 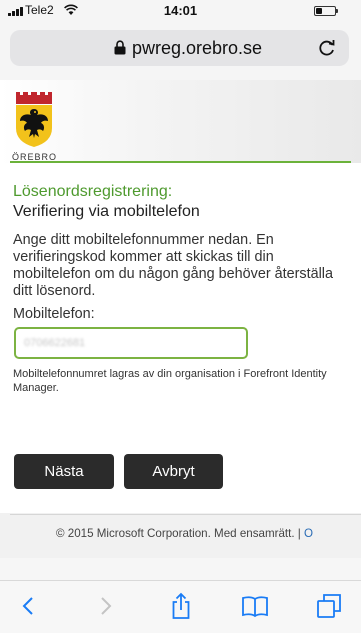 I want to click on address-bar: pwreg.orebro.se, so click(x=179, y=48).